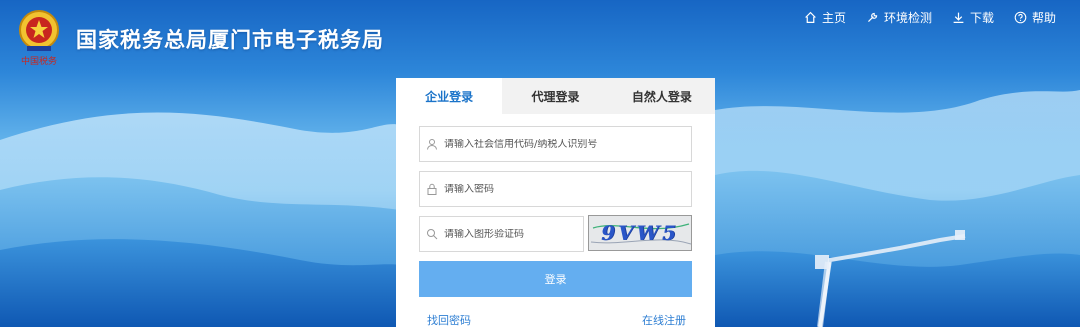  I want to click on captcha-input, so click(513, 234).